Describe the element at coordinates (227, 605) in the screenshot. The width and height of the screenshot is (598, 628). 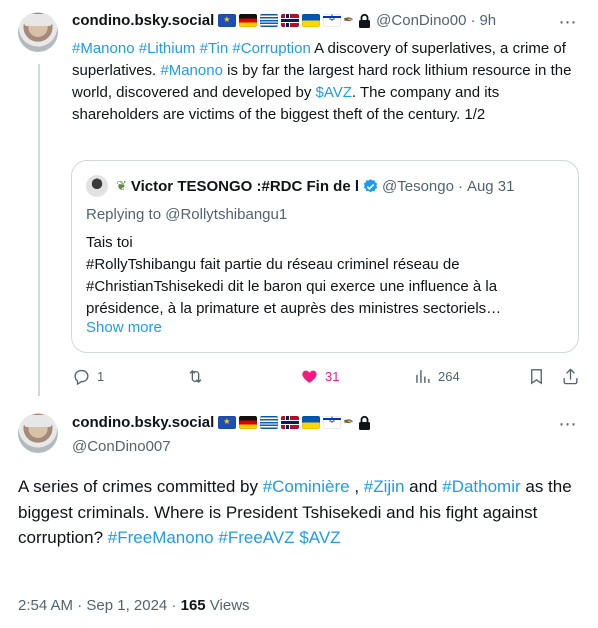
I see `views-label: Views` at that location.